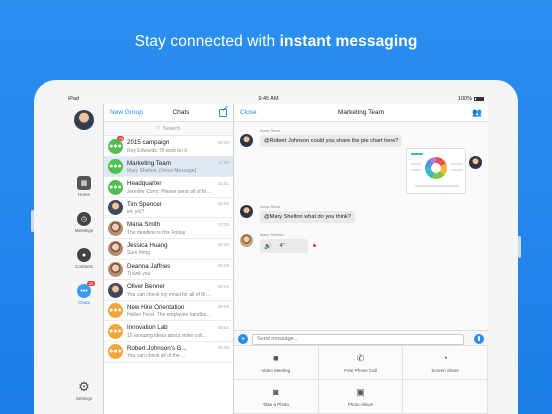 The image size is (552, 414). I want to click on headline-bold: instant messaging, so click(348, 41).